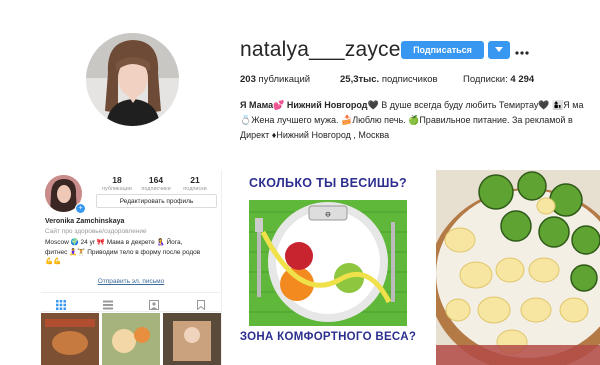 The width and height of the screenshot is (600, 365). Describe the element at coordinates (61, 303) in the screenshot. I see `grid-icon` at that location.